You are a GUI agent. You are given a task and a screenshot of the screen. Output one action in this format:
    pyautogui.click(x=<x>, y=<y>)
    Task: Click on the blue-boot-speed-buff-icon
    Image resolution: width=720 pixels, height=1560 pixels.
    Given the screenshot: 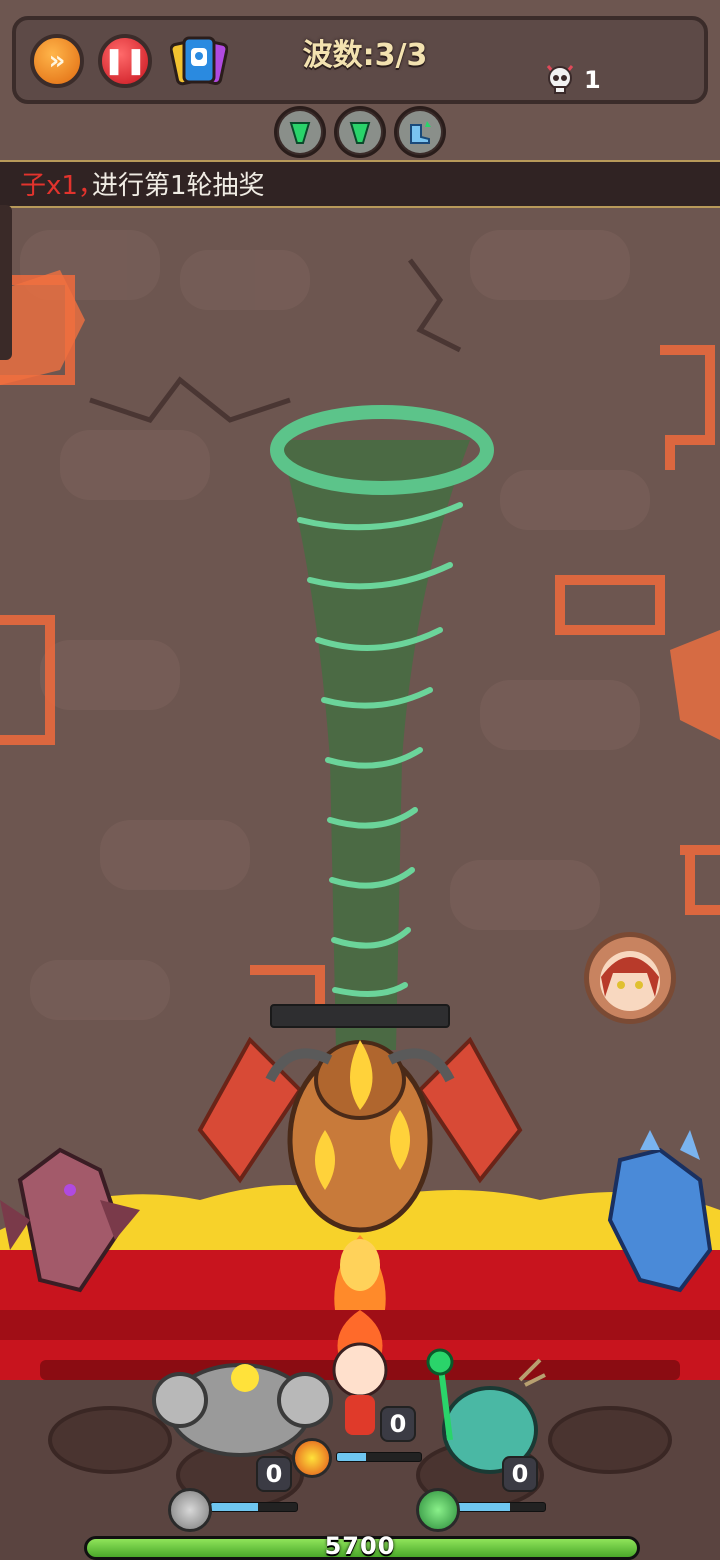 What is the action you would take?
    pyautogui.click(x=420, y=132)
    